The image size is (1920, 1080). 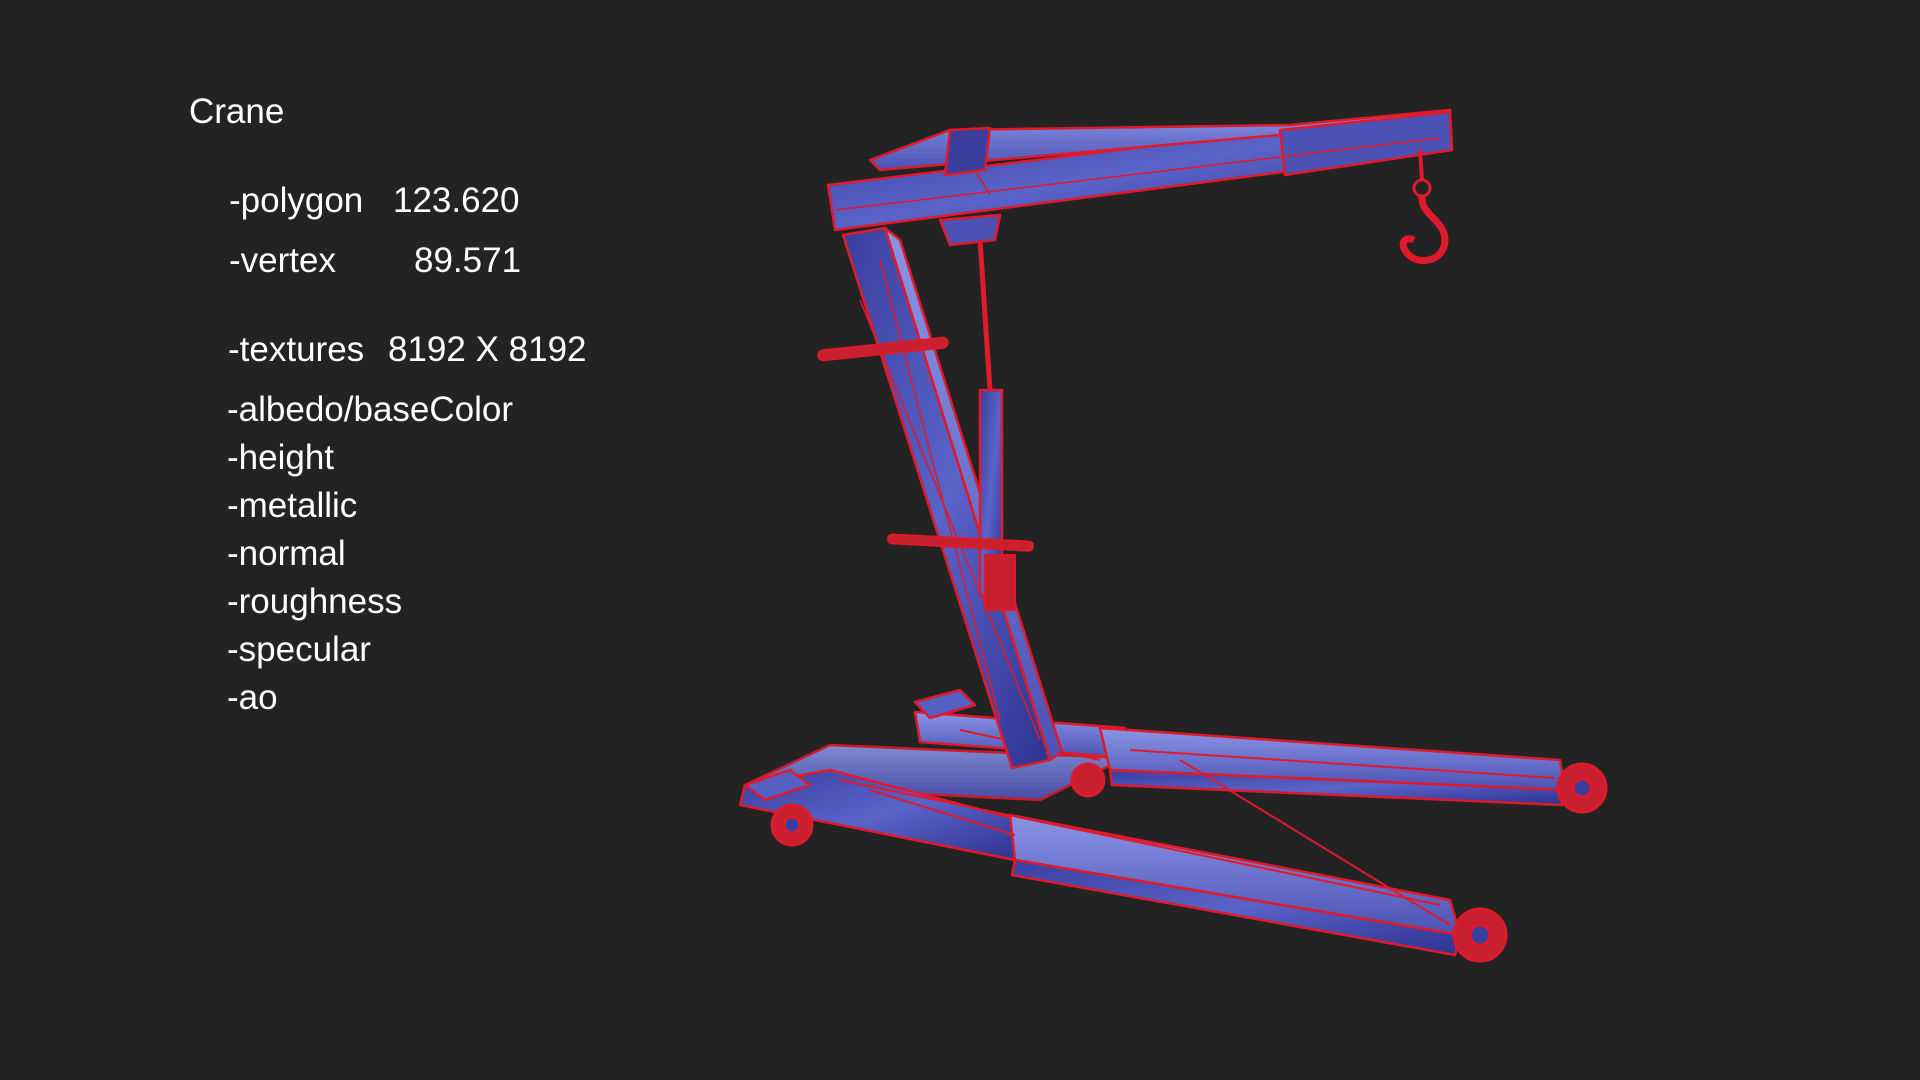 I want to click on crane-hook, so click(x=1424, y=206).